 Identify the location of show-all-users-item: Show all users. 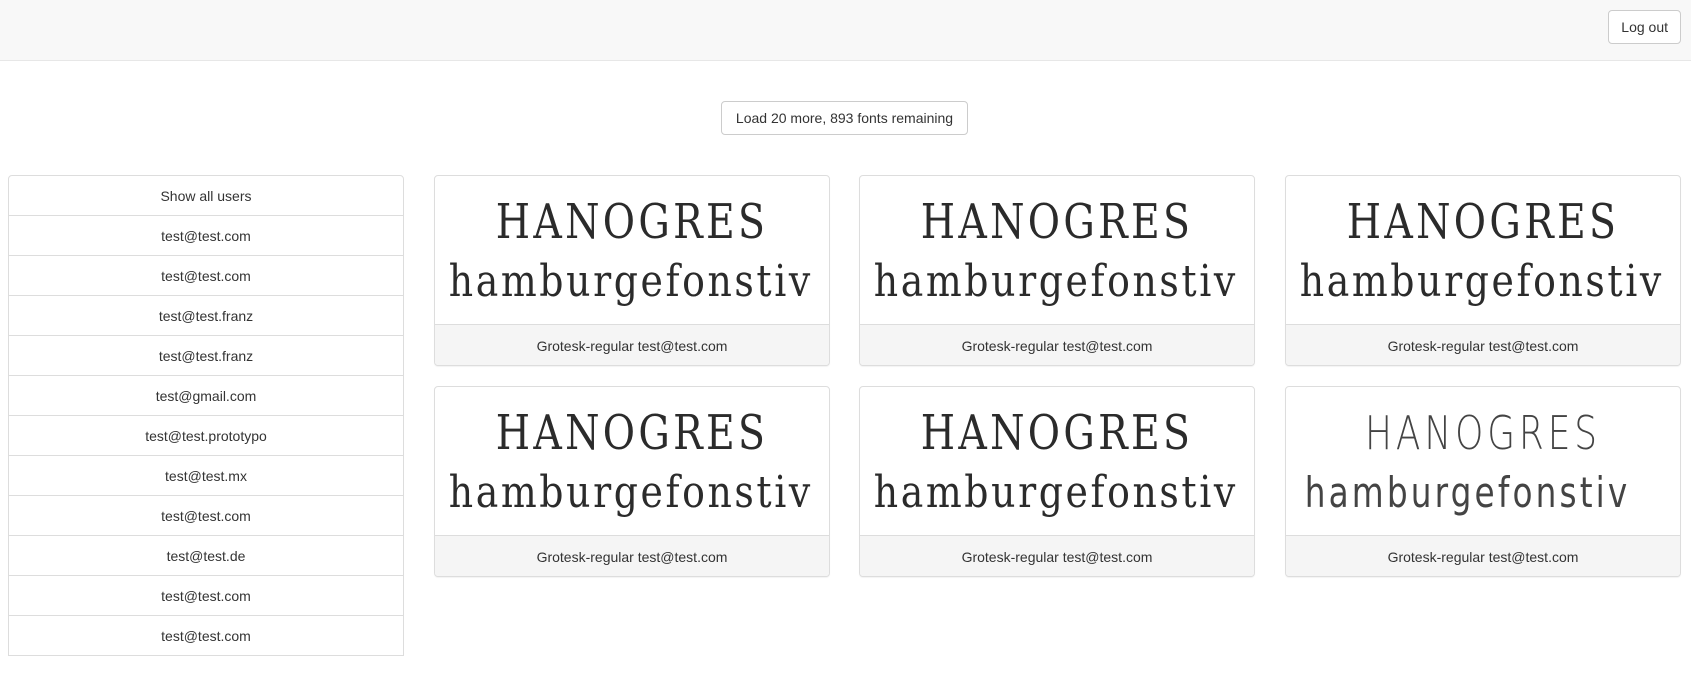
(206, 195).